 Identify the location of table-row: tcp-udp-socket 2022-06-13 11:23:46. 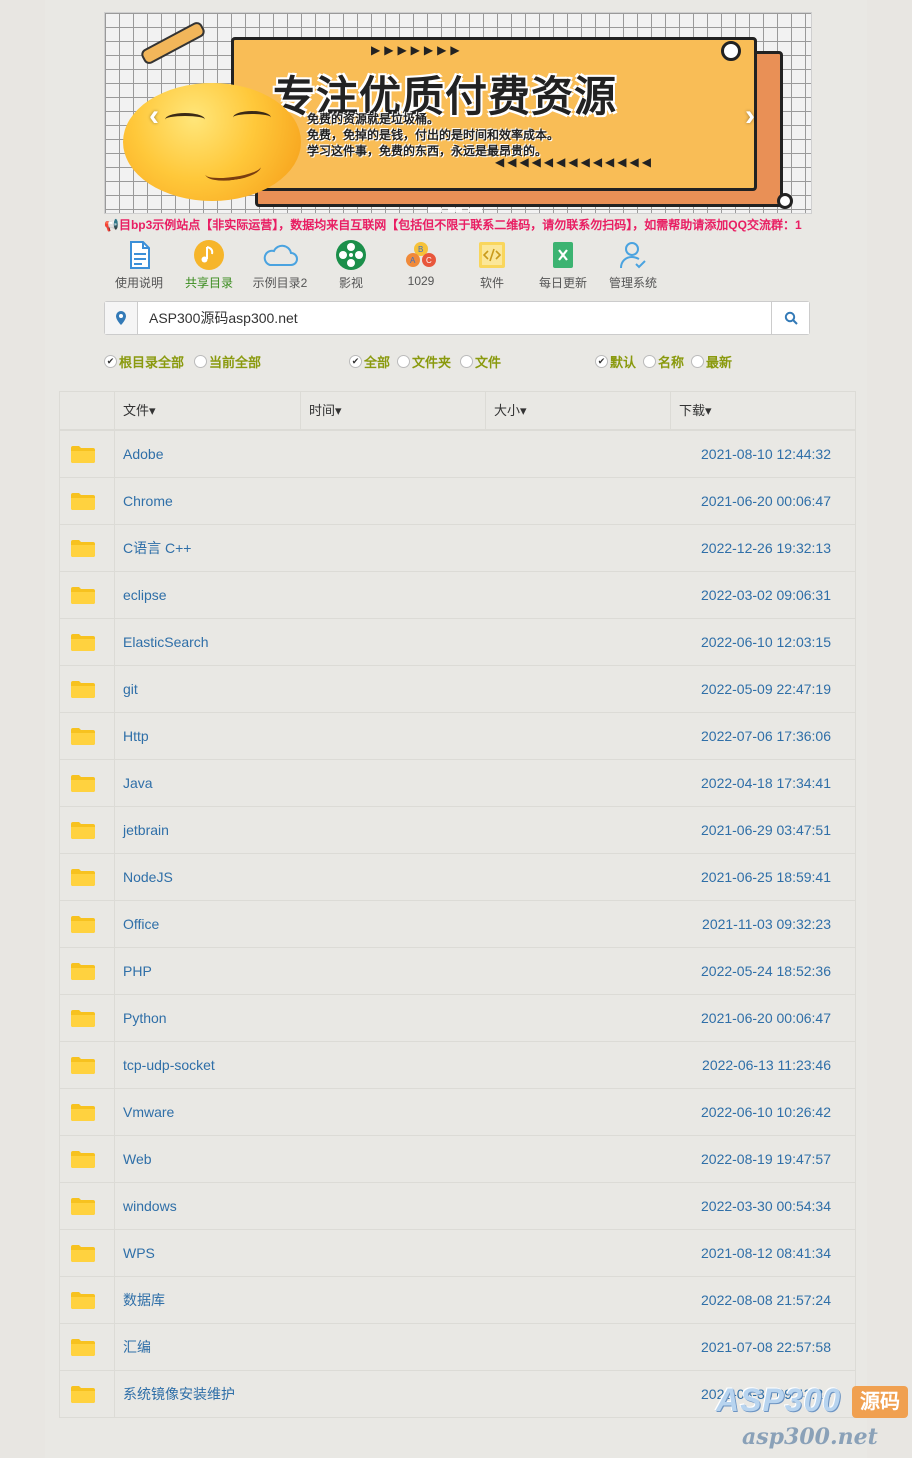
(457, 1065).